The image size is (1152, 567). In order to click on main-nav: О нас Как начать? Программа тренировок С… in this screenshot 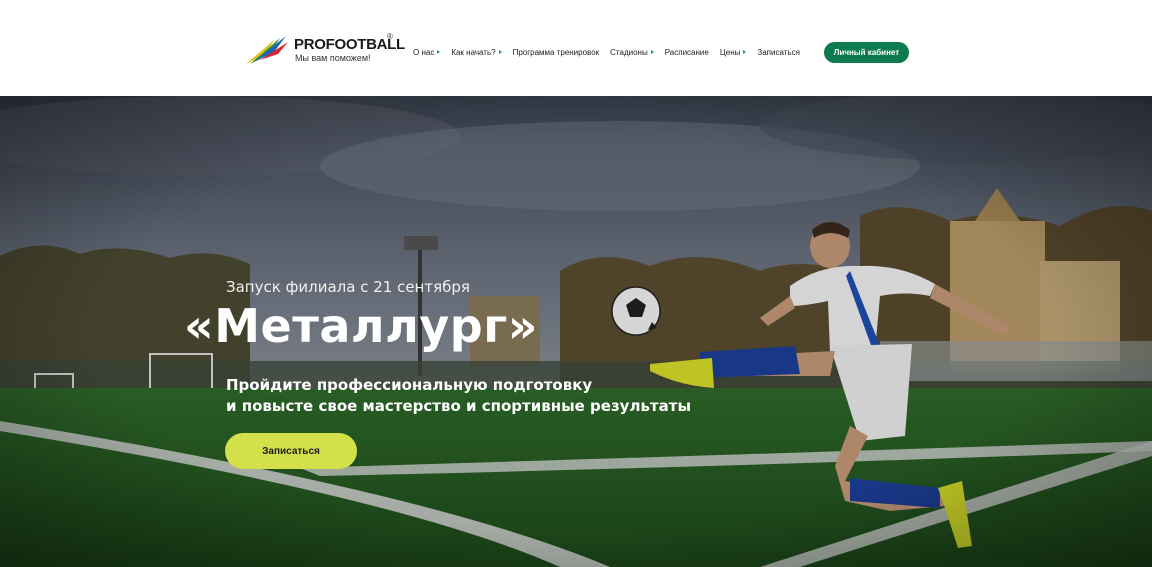, I will do `click(612, 52)`.